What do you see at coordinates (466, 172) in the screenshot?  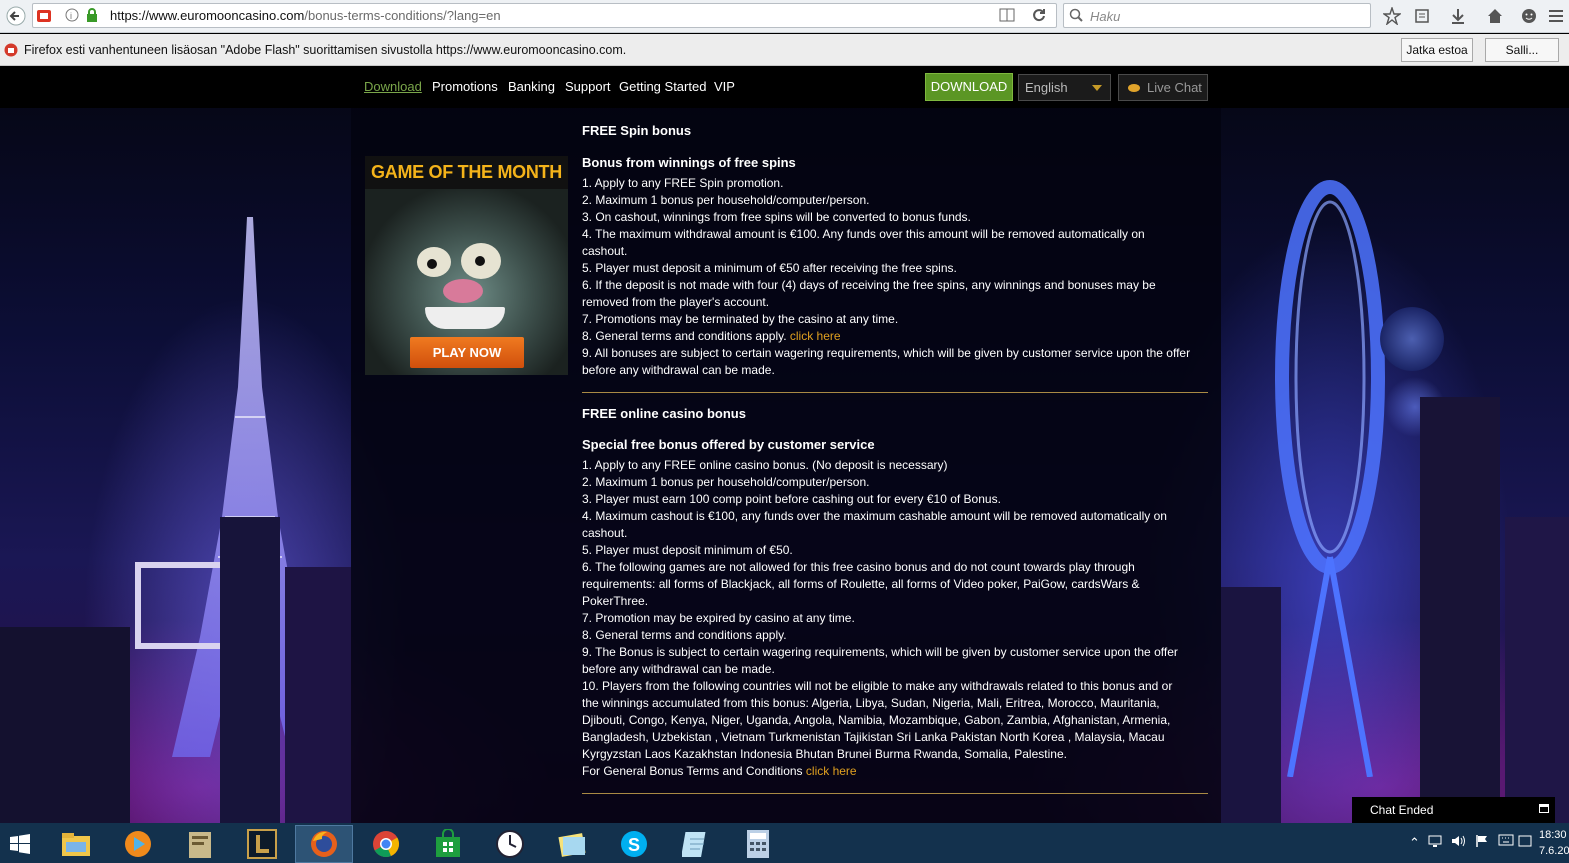 I see `promo-title: GAME OF THE MONTH` at bounding box center [466, 172].